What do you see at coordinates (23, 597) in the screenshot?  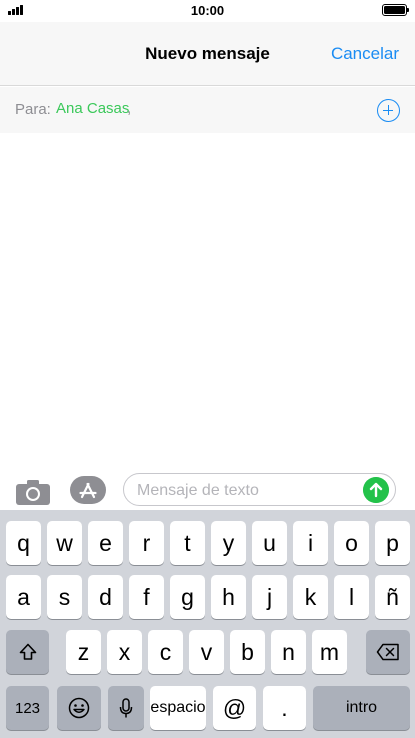 I see `key-a: a` at bounding box center [23, 597].